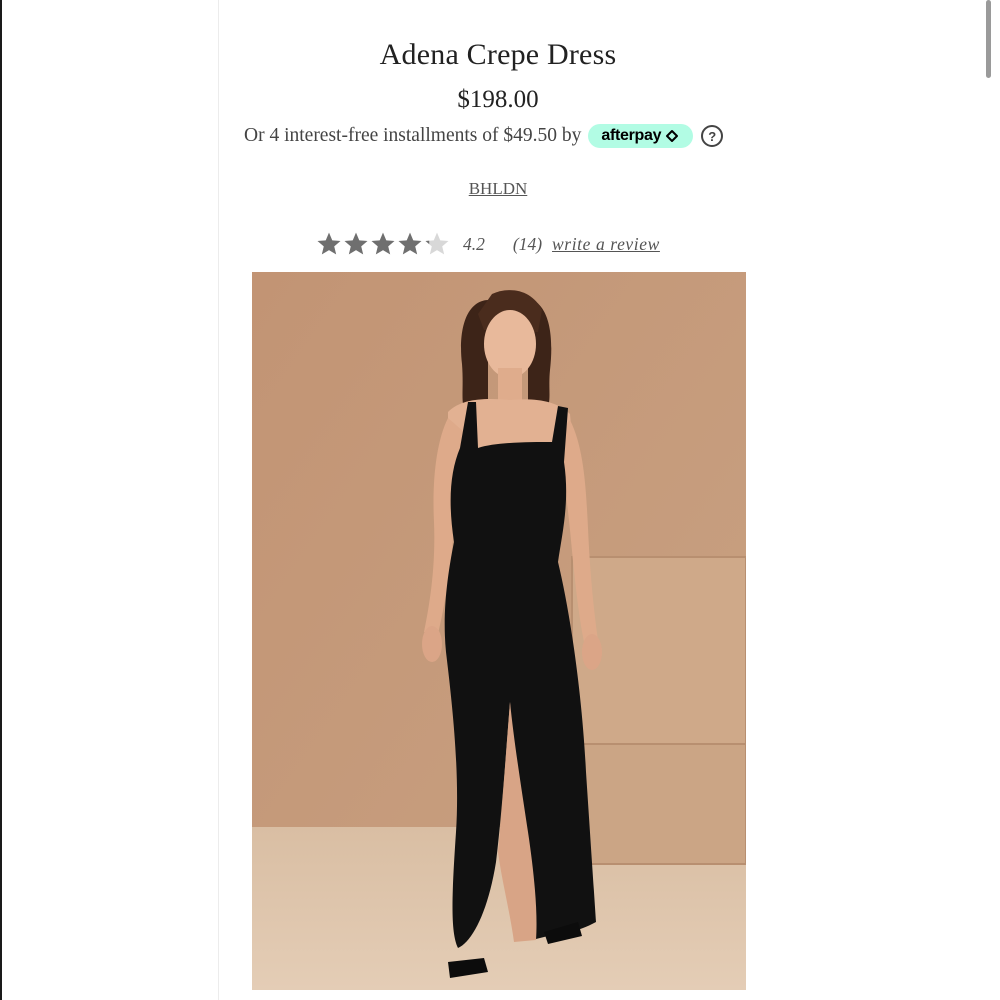 The height and width of the screenshot is (1000, 1000). Describe the element at coordinates (498, 99) in the screenshot. I see `product-price: $198.00` at that location.